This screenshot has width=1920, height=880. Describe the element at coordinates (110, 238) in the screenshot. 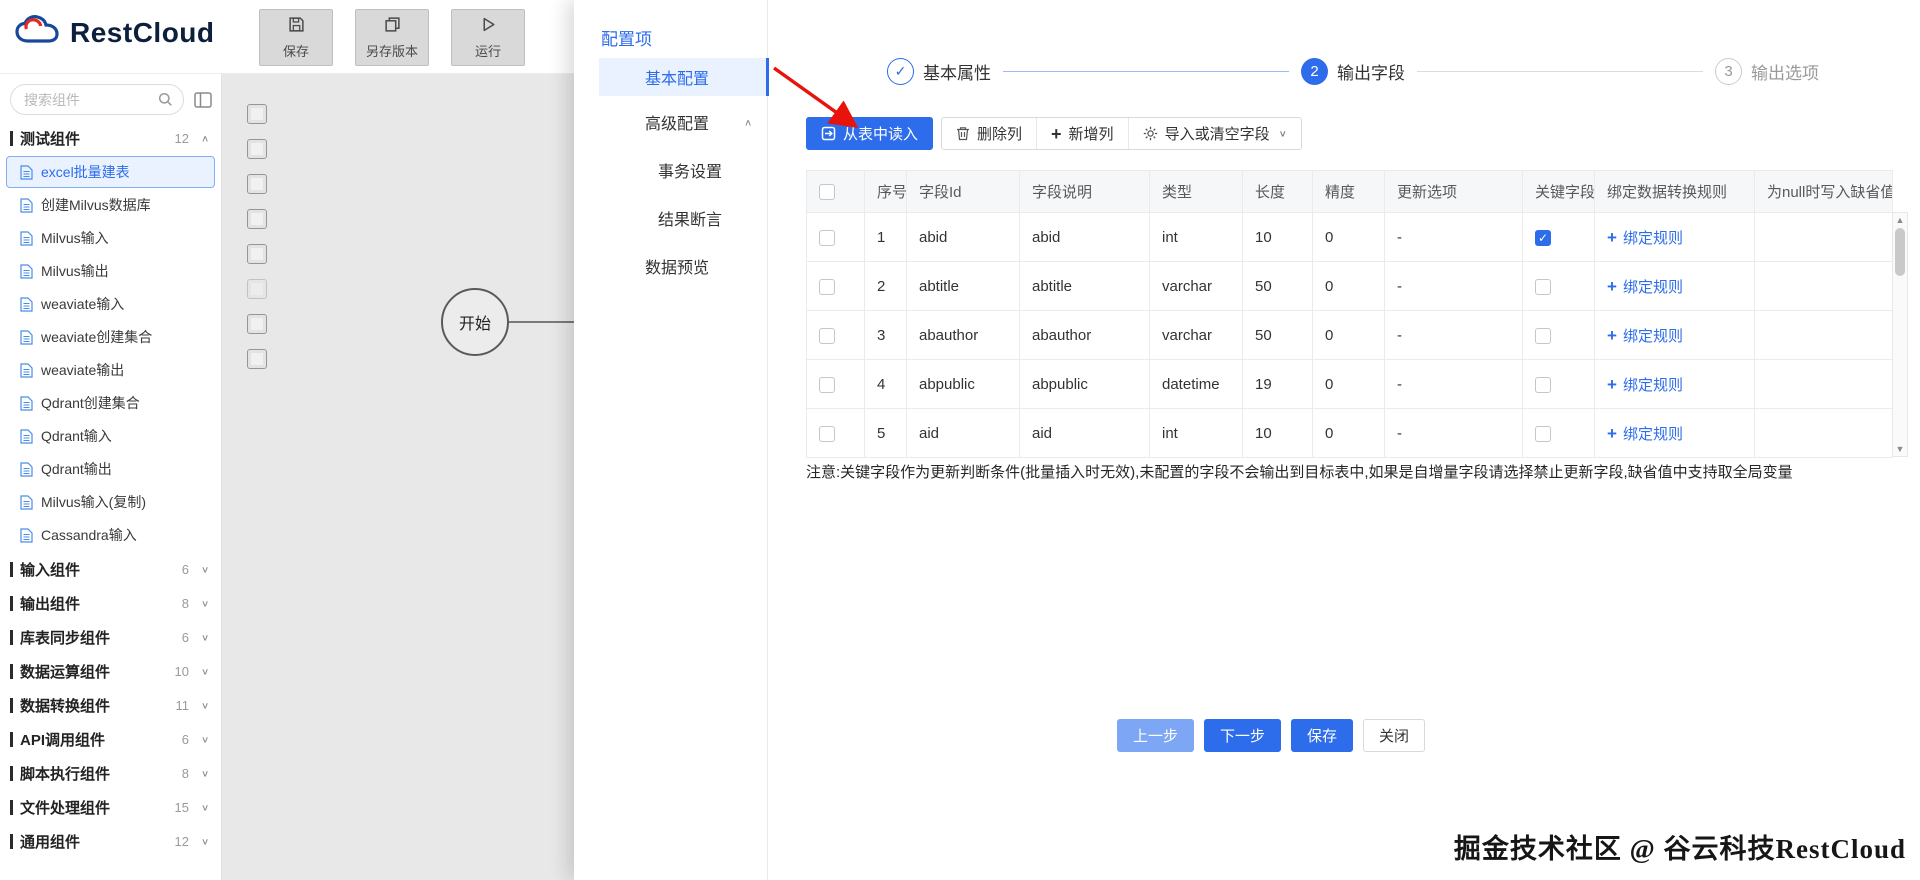

I see `component-item: Milvus输入` at that location.